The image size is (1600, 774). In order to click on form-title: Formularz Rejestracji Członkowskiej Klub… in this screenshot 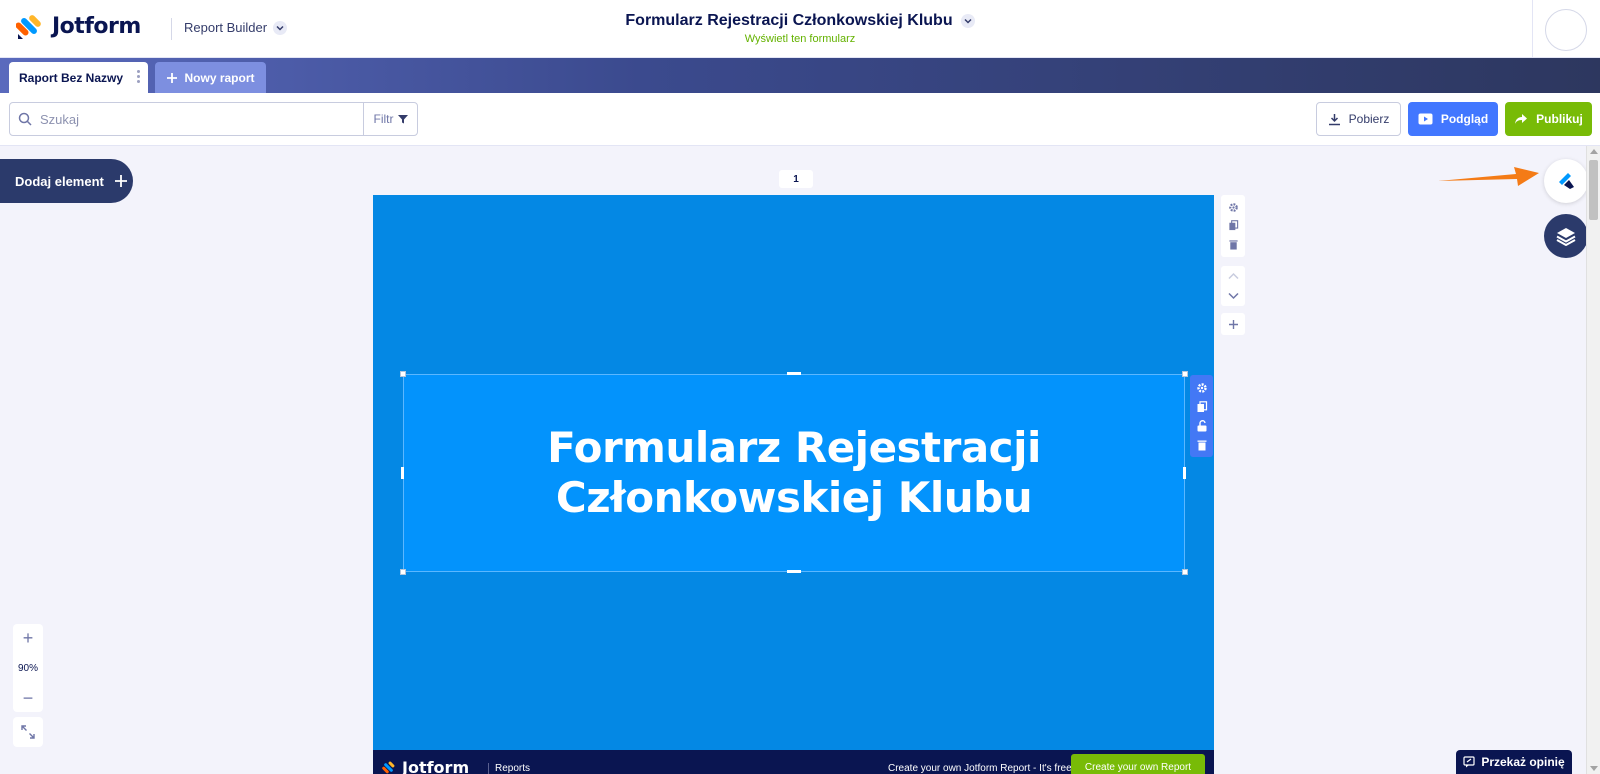, I will do `click(789, 20)`.